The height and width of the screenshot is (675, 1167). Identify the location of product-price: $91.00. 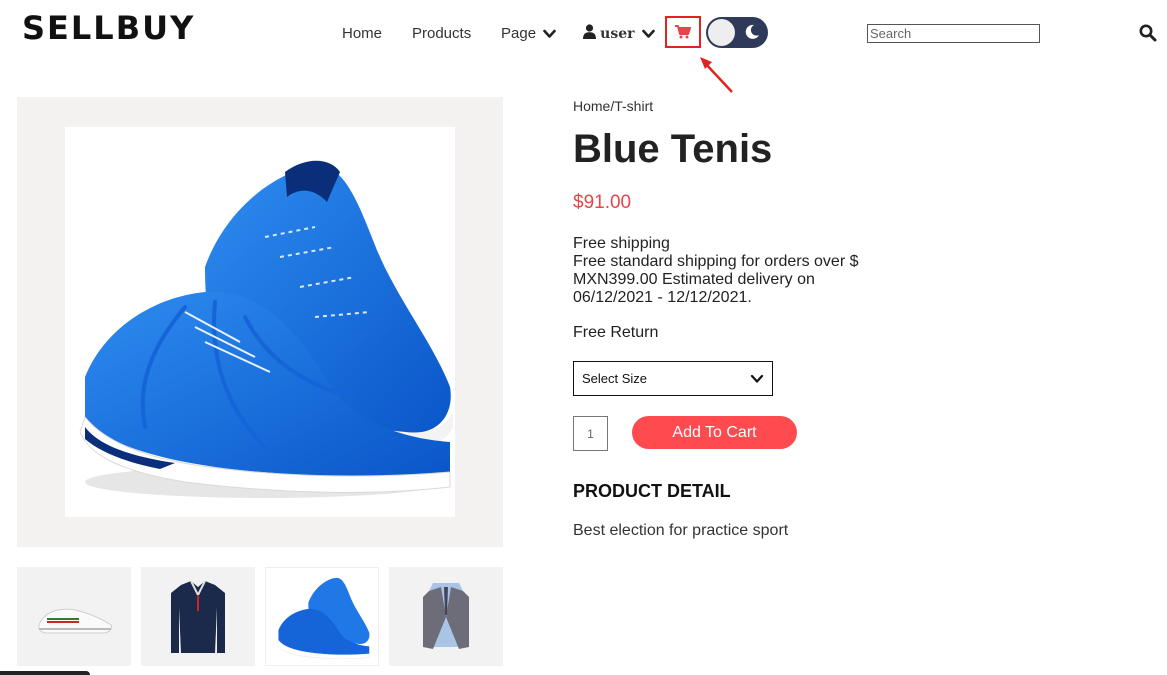
(602, 202).